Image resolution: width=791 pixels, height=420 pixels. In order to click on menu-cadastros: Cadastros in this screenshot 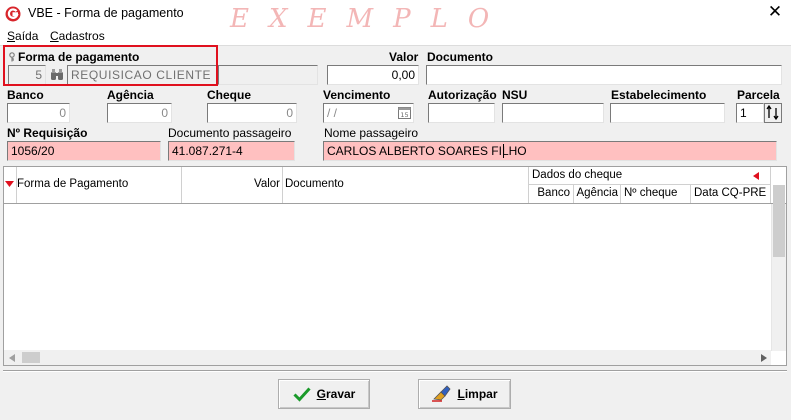, I will do `click(77, 36)`.